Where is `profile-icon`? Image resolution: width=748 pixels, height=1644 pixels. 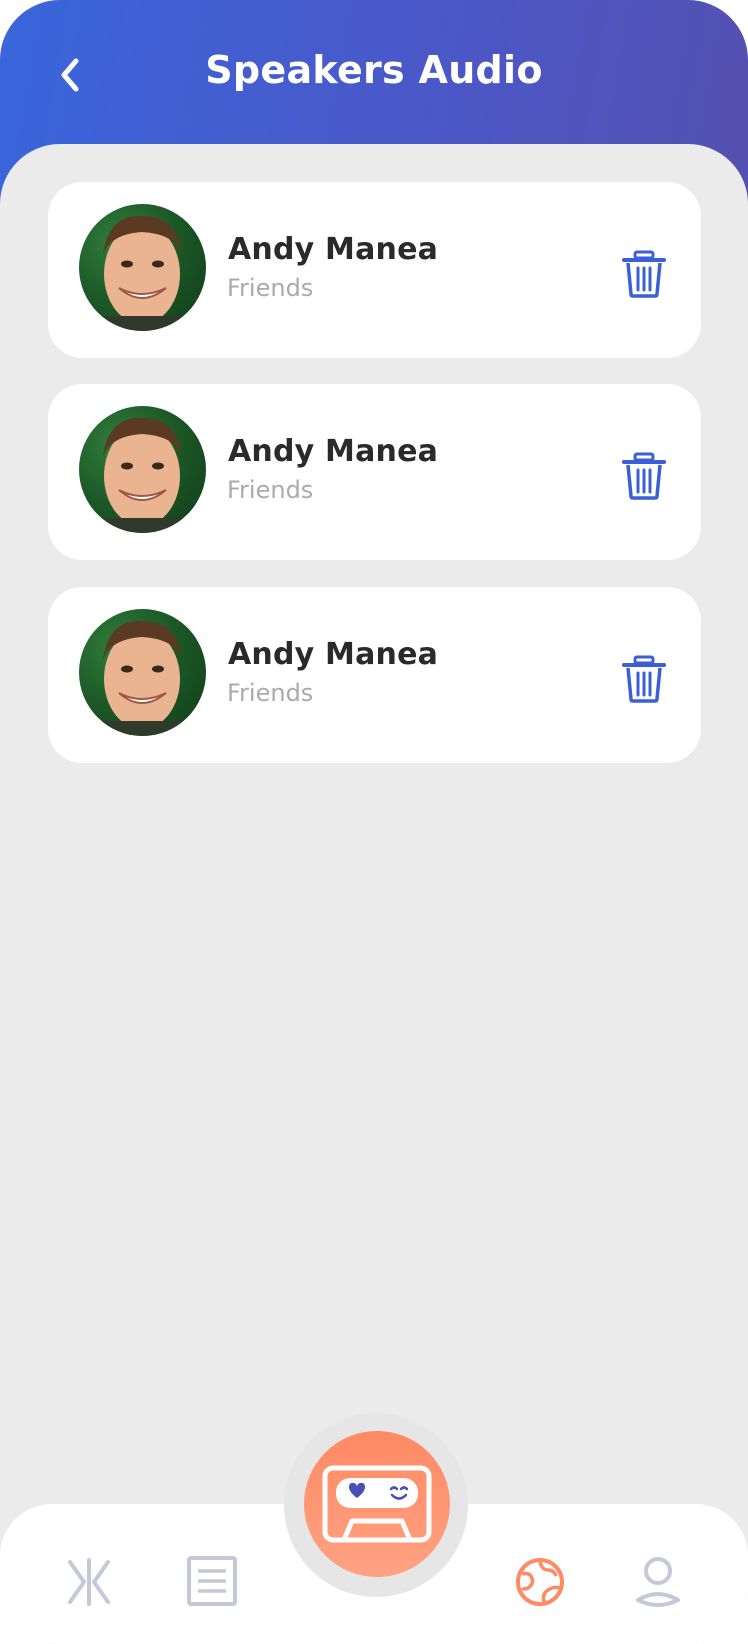
profile-icon is located at coordinates (658, 1582).